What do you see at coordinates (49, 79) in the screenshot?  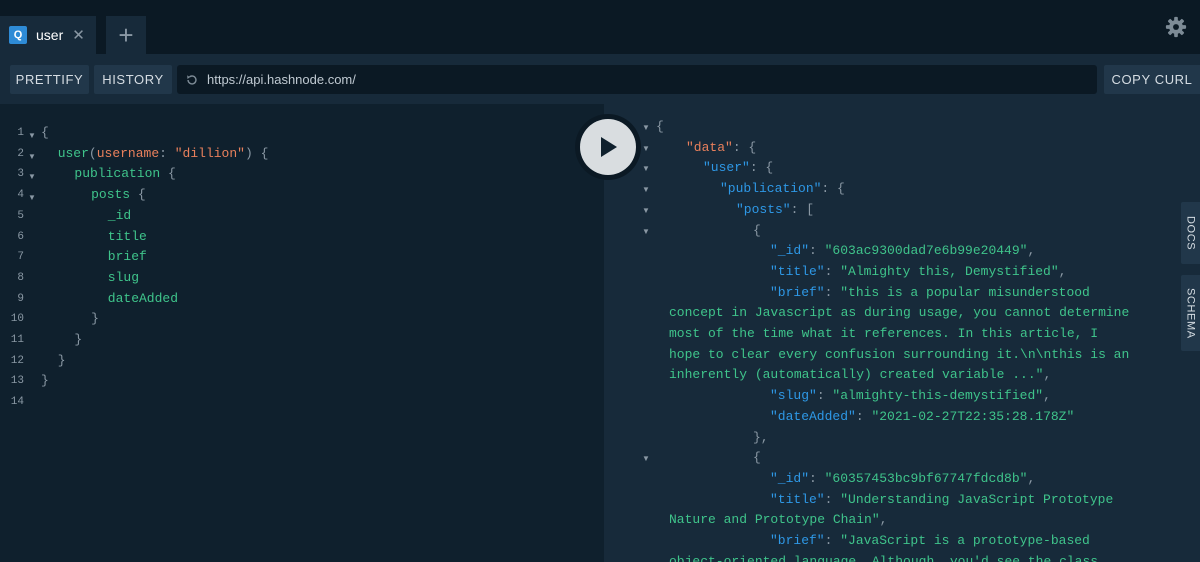 I see `prettify-button: PRETTIFY` at bounding box center [49, 79].